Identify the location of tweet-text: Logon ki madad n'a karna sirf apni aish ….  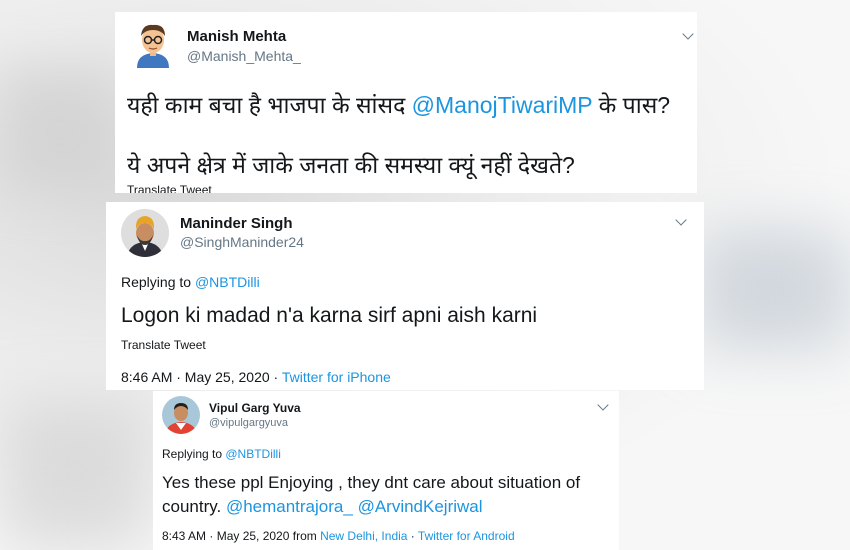
(329, 315).